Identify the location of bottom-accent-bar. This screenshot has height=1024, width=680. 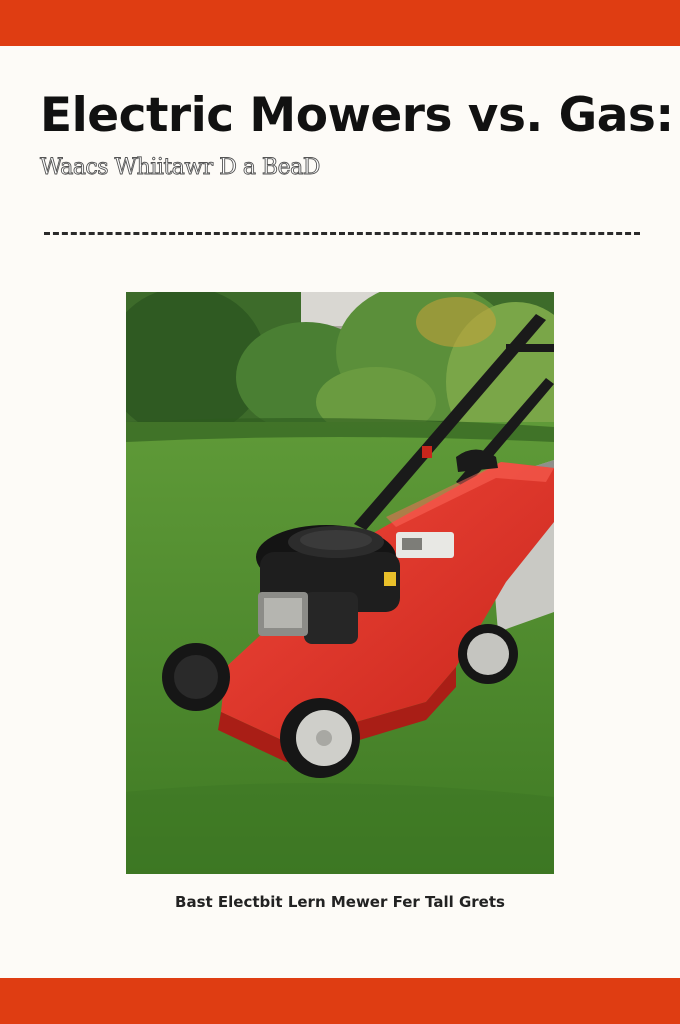
(340, 1001).